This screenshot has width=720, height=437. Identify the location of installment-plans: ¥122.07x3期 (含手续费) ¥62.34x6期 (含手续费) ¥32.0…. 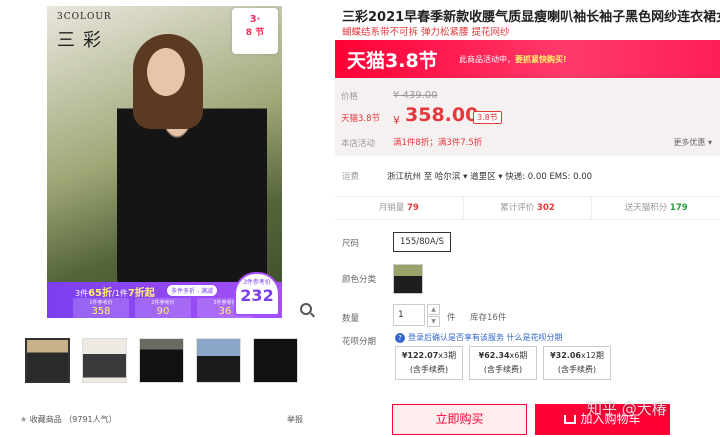
(503, 363).